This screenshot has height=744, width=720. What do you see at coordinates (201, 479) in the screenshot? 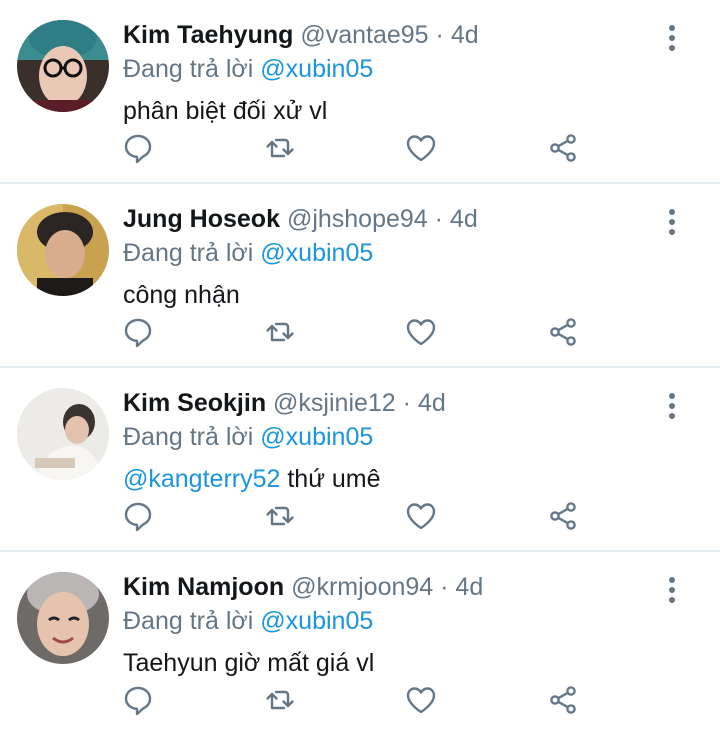
I see `text-mention: @kangterry52` at bounding box center [201, 479].